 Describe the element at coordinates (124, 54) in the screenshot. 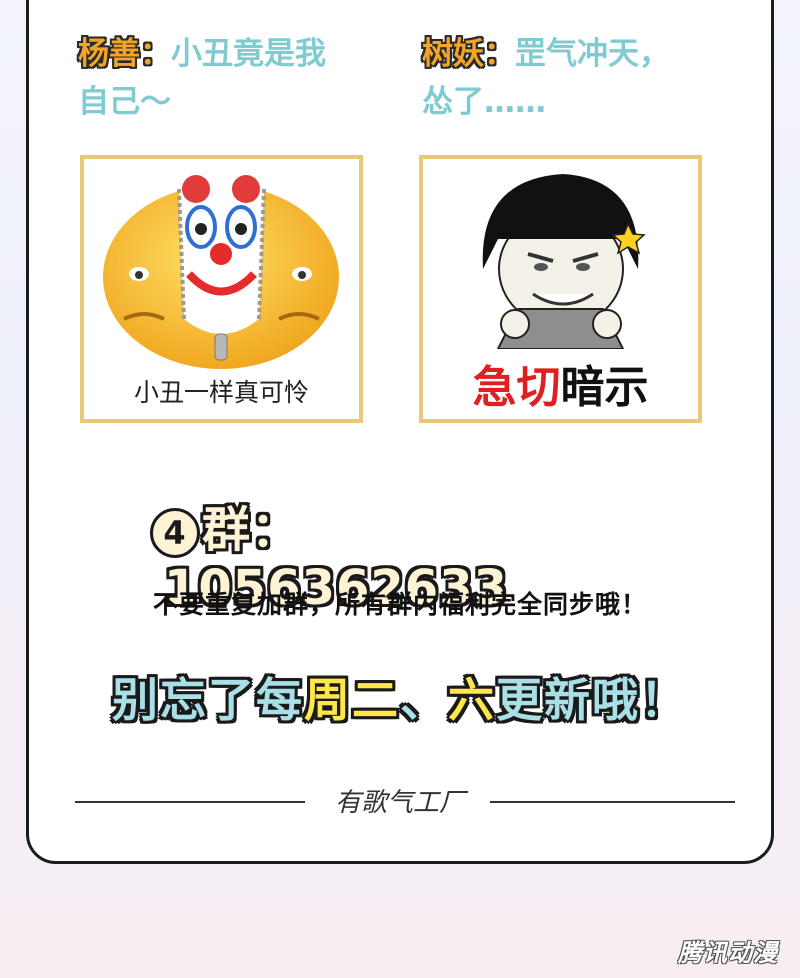

I see `comment-author: 杨善：` at that location.